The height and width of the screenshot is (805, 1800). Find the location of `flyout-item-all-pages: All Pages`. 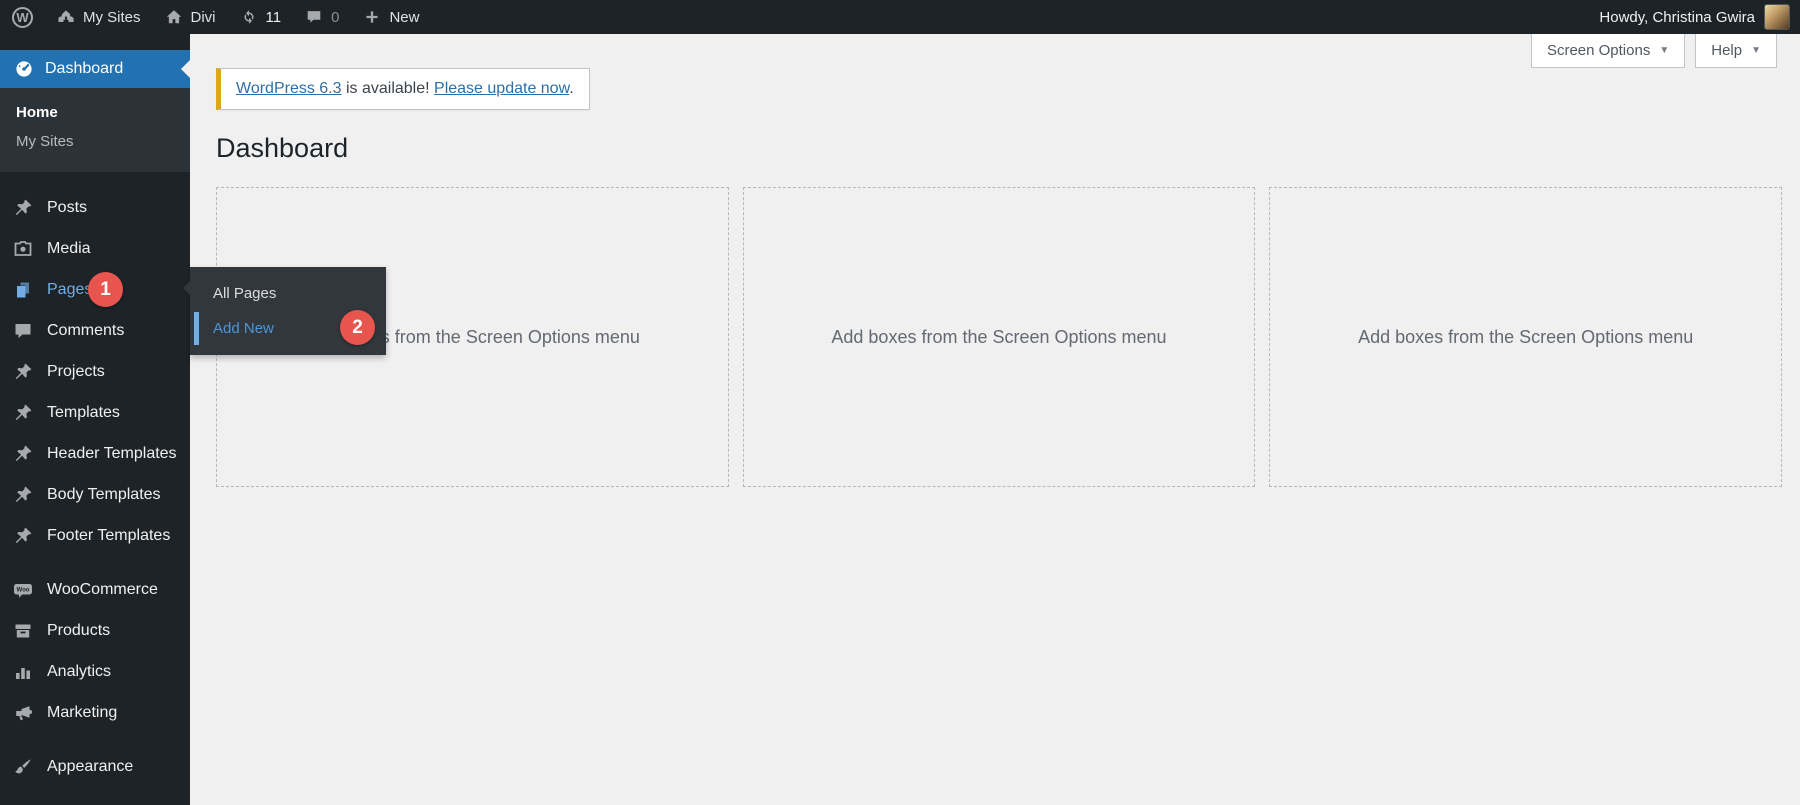

flyout-item-all-pages: All Pages is located at coordinates (288, 293).